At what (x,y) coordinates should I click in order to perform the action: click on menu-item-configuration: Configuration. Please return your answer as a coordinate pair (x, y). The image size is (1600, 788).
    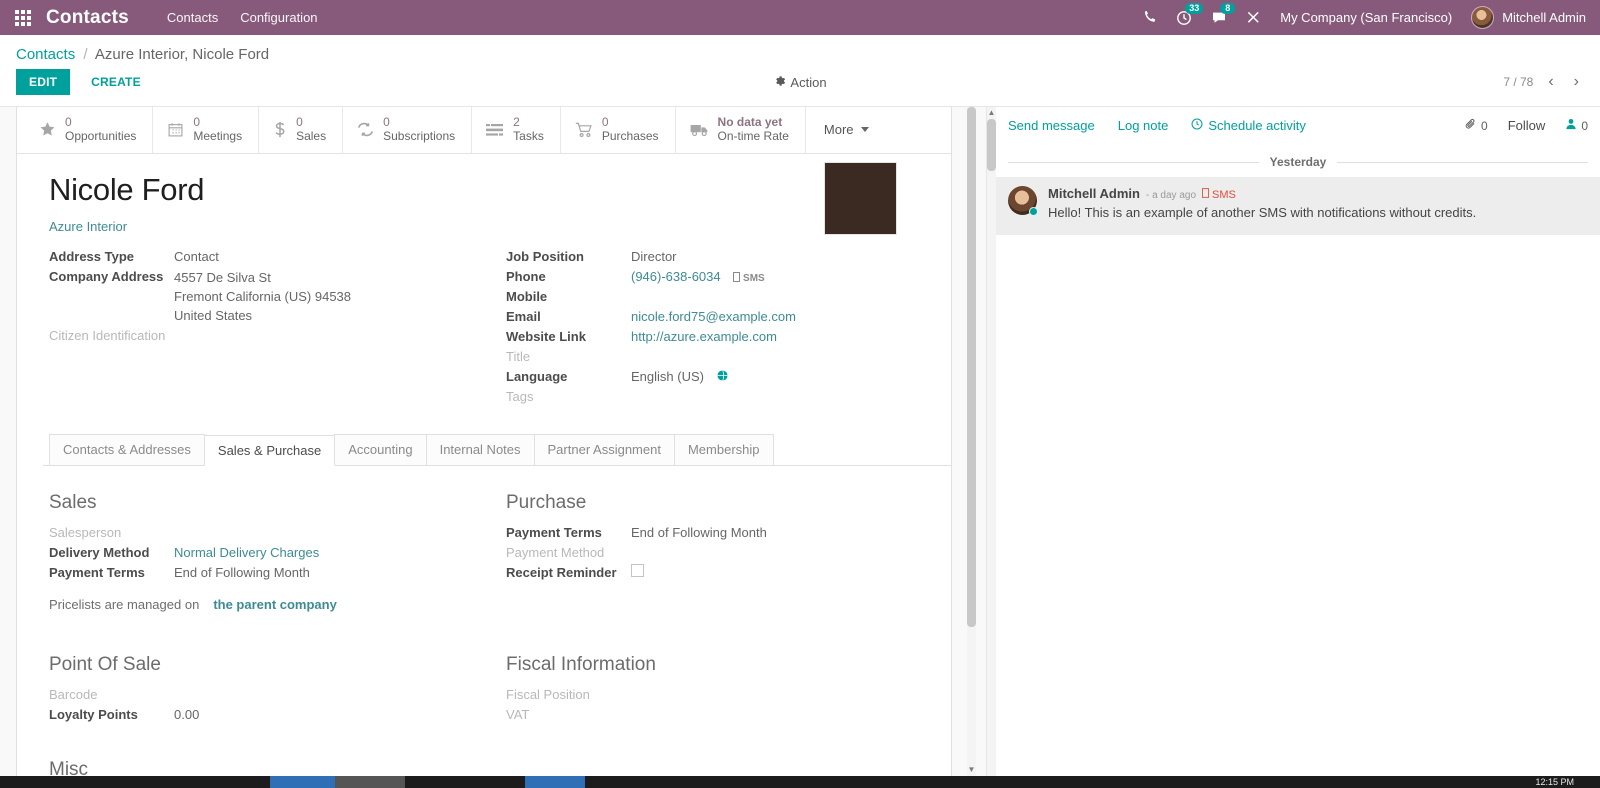
    Looking at the image, I should click on (278, 17).